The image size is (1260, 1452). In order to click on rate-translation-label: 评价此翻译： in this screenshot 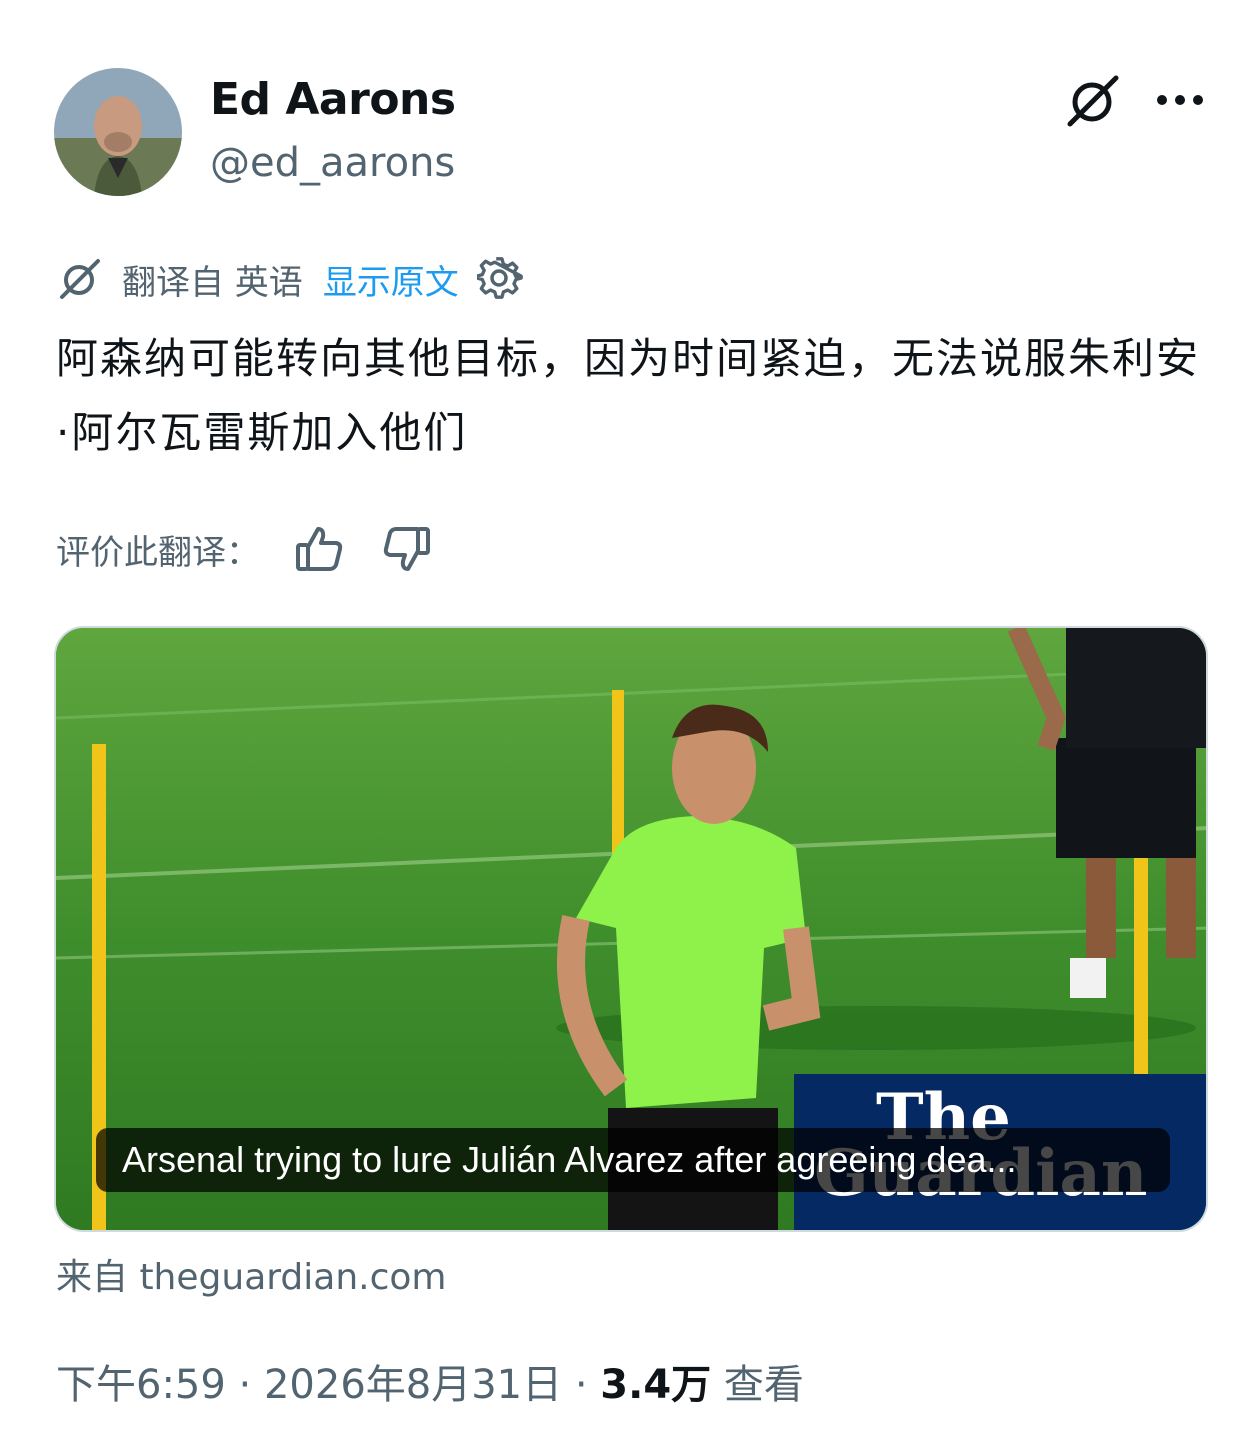, I will do `click(158, 552)`.